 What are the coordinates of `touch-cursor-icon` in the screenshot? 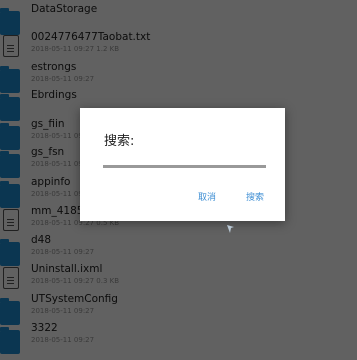 It's located at (230, 229).